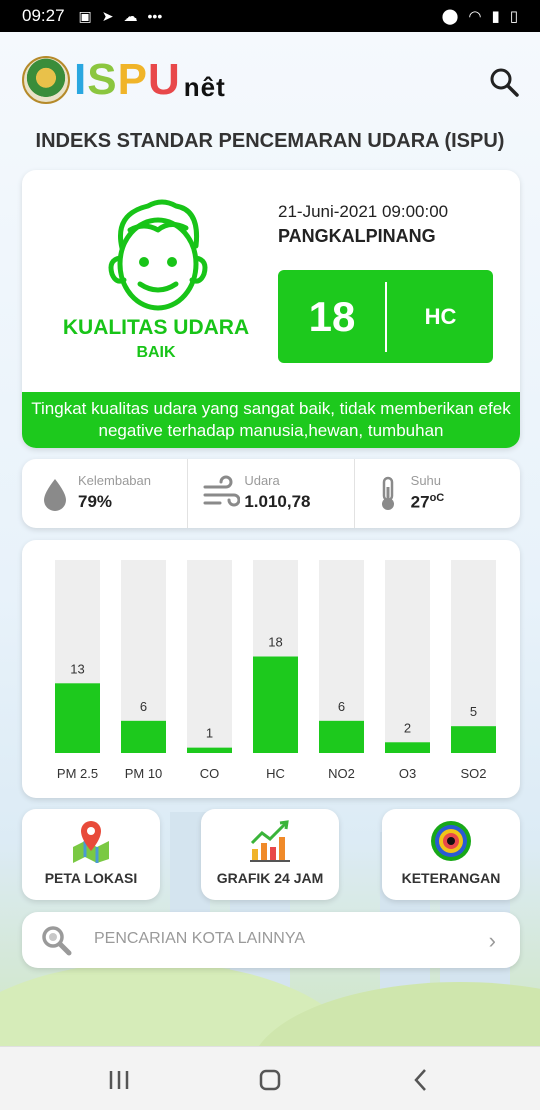  Describe the element at coordinates (156, 352) in the screenshot. I see `quality-status: BAIK` at that location.